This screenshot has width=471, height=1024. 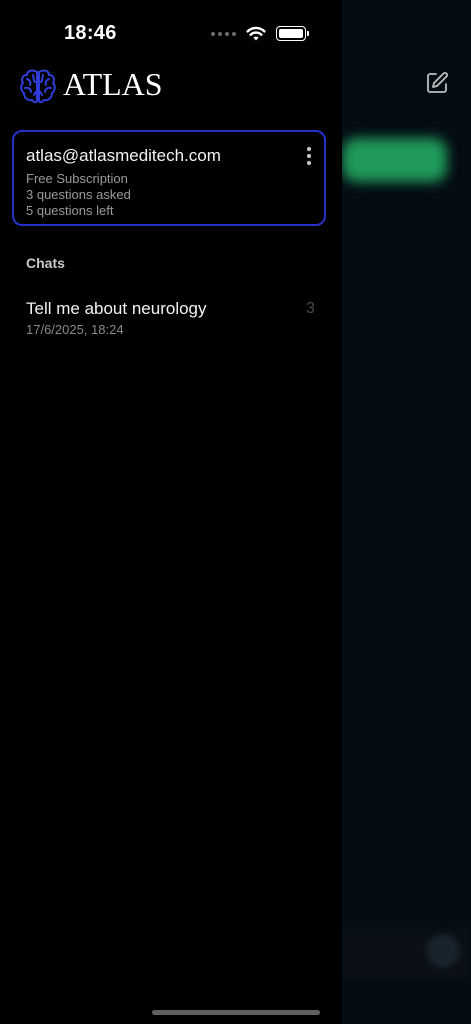 I want to click on compose-icon, so click(x=437, y=83).